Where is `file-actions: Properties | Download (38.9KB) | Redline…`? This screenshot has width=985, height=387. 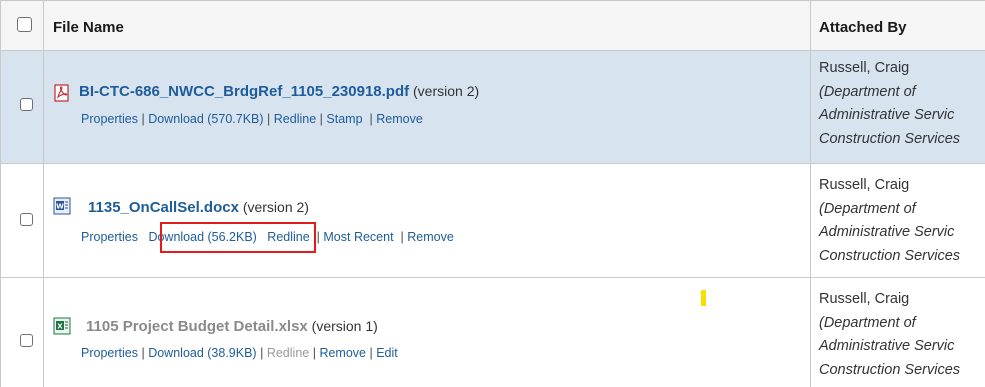 file-actions: Properties | Download (38.9KB) | Redline… is located at coordinates (239, 353).